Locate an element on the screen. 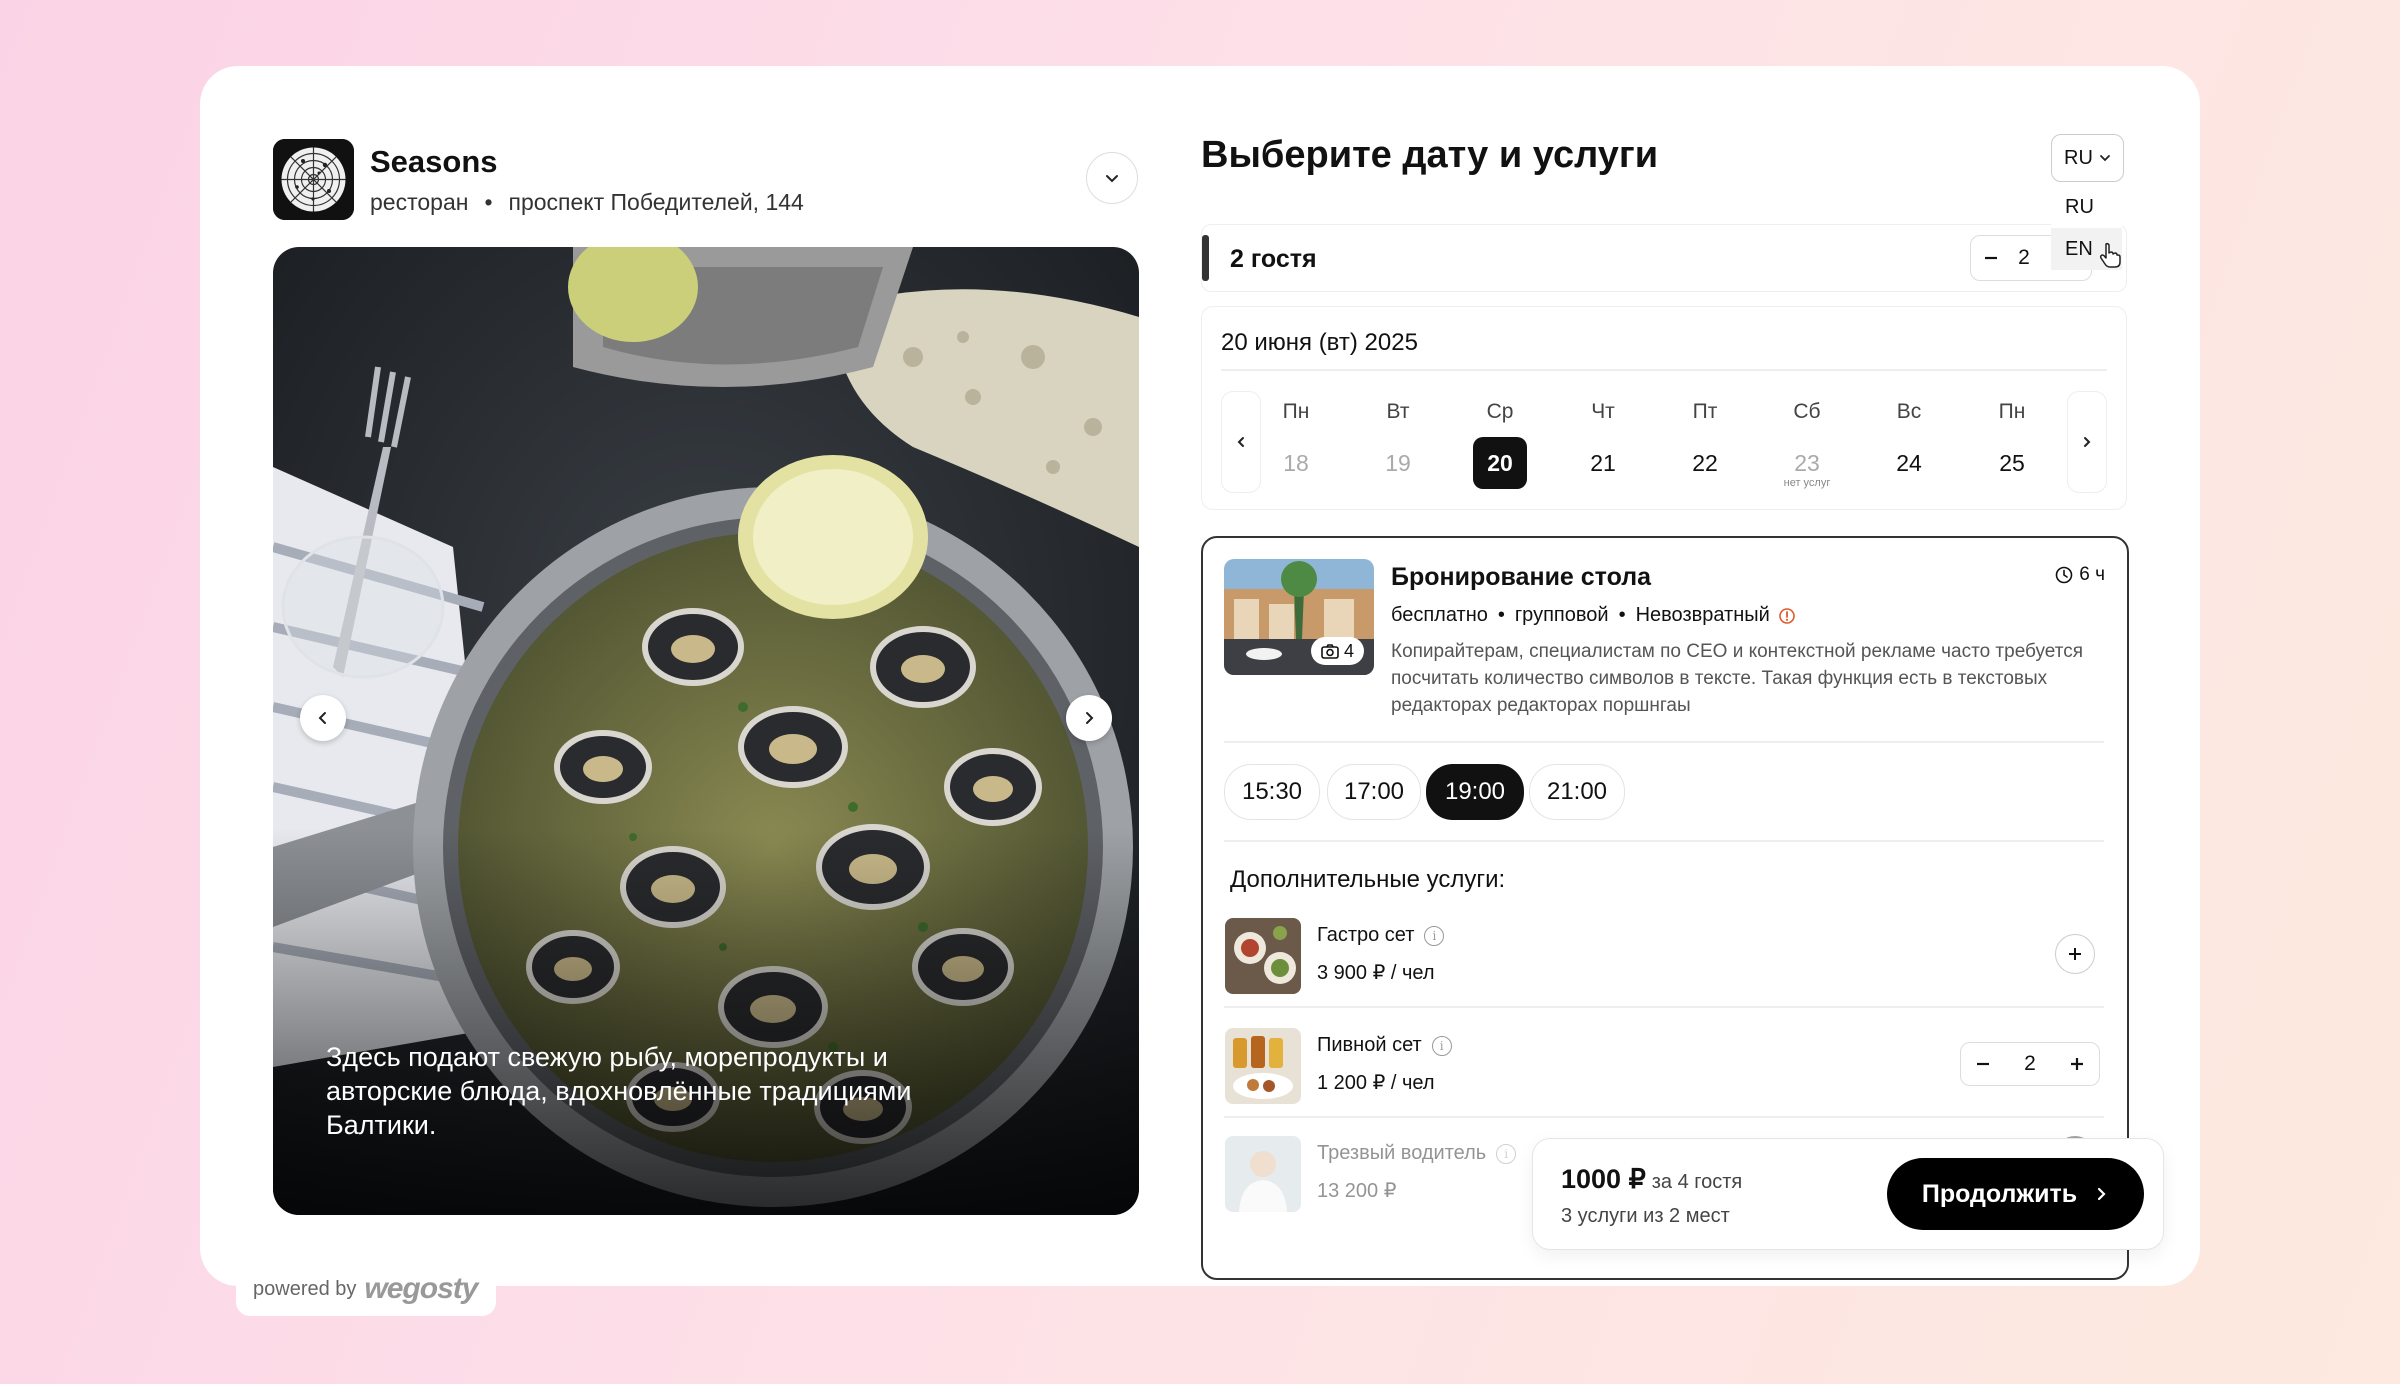 The width and height of the screenshot is (2400, 1384). calendar-day: Вс 24 is located at coordinates (1909, 443).